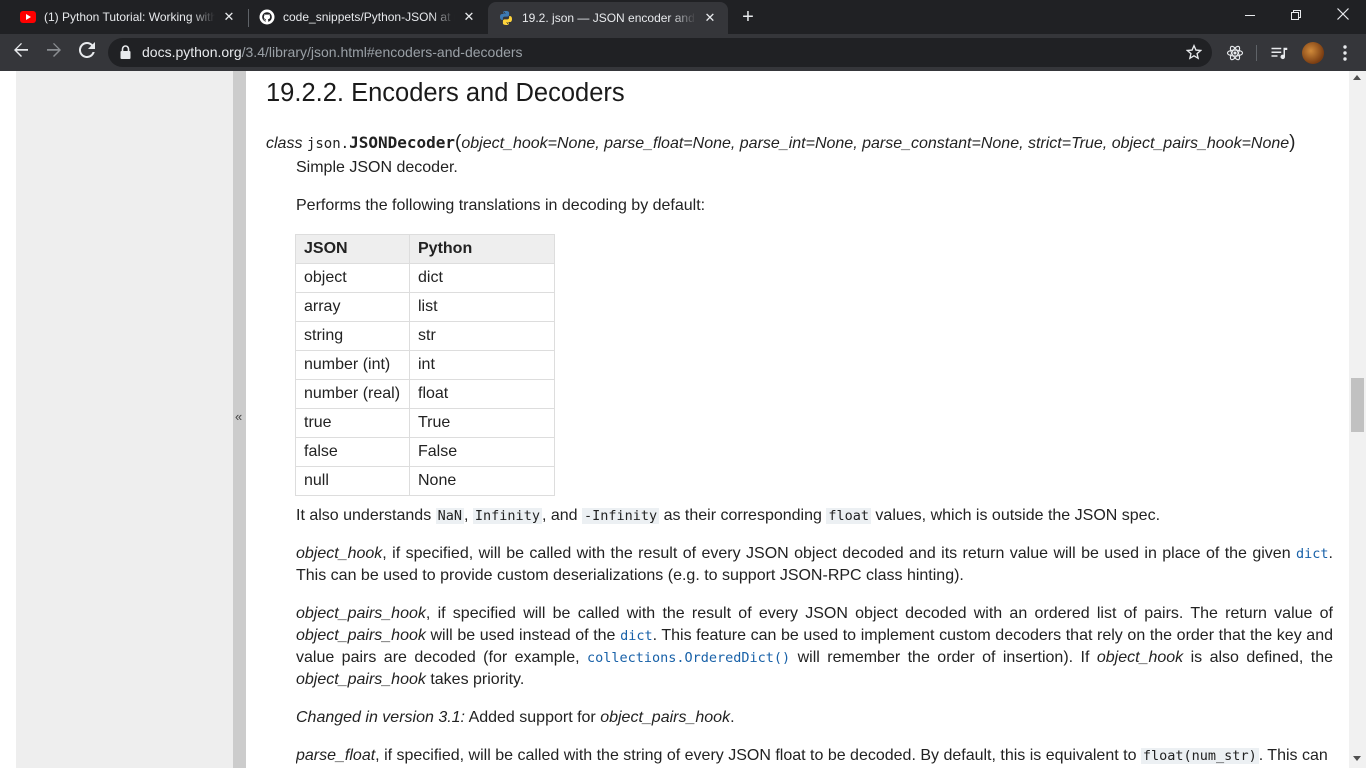  What do you see at coordinates (124, 419) in the screenshot?
I see `docs-sidebar` at bounding box center [124, 419].